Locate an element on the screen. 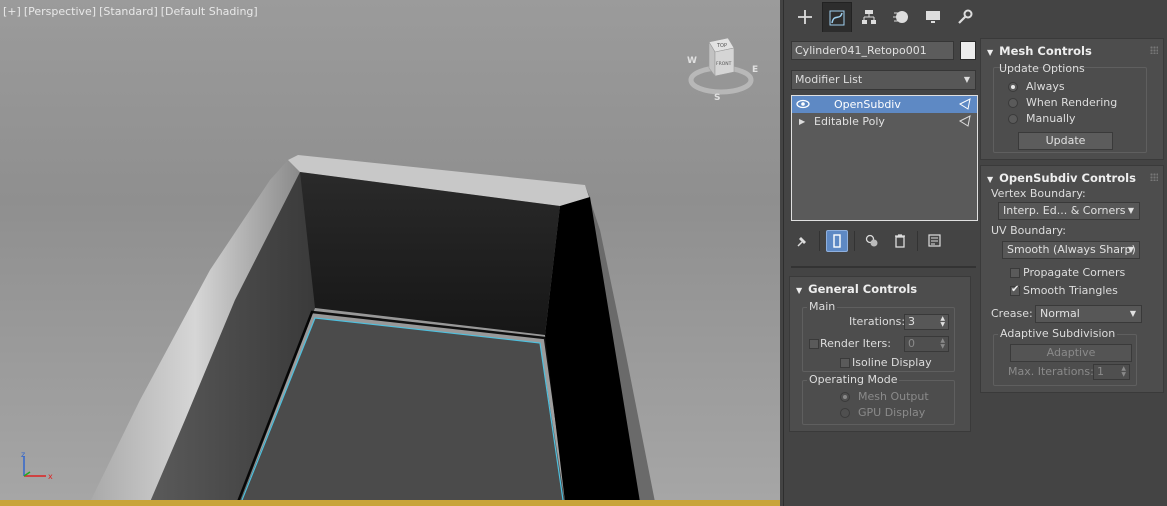 Image resolution: width=1167 pixels, height=506 pixels. smooth-triangles-checkbox is located at coordinates (1015, 290).